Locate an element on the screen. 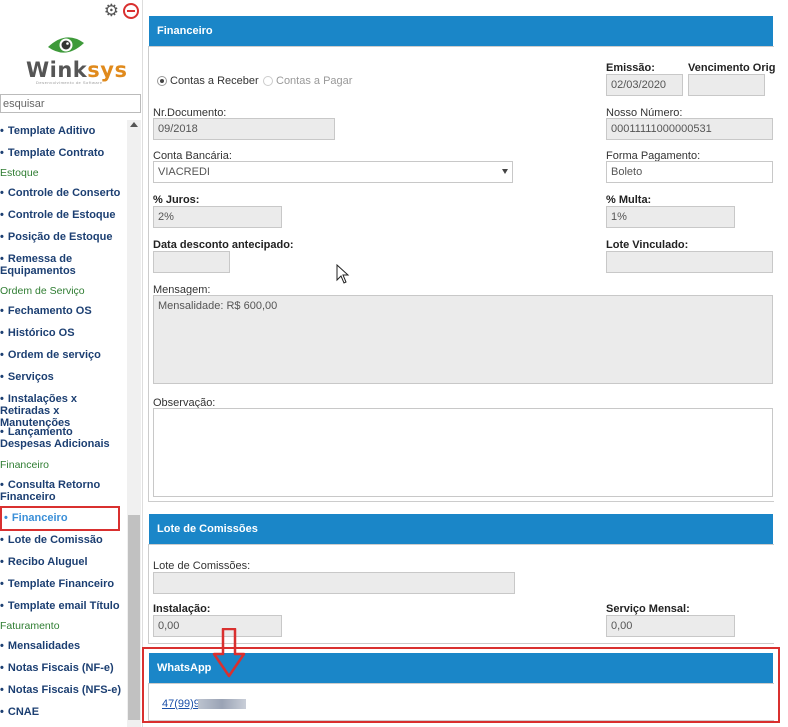 The height and width of the screenshot is (727, 788). sidebar-item-cnae: • CNAE is located at coordinates (63, 712).